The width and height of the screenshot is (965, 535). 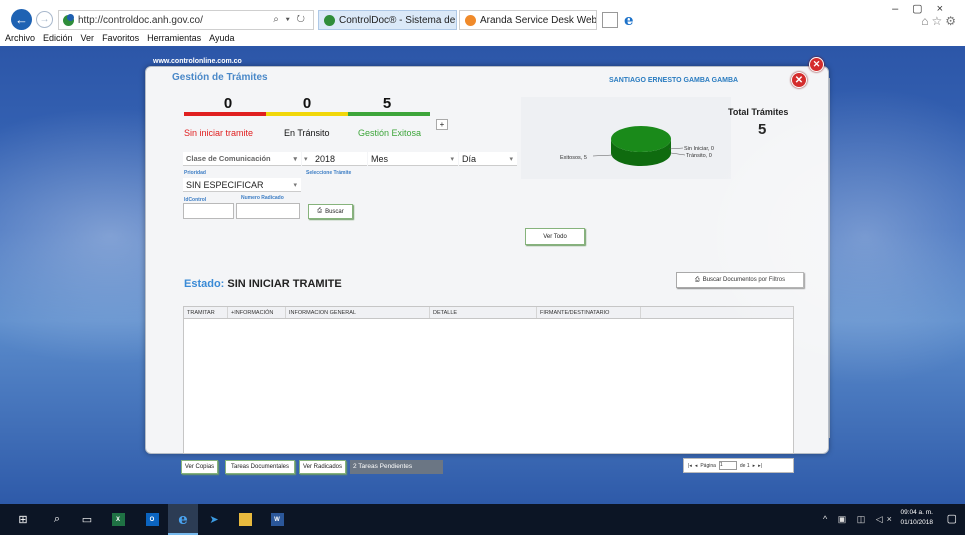 What do you see at coordinates (260, 467) in the screenshot?
I see `tareas-documentales-button: Tareas Documentales` at bounding box center [260, 467].